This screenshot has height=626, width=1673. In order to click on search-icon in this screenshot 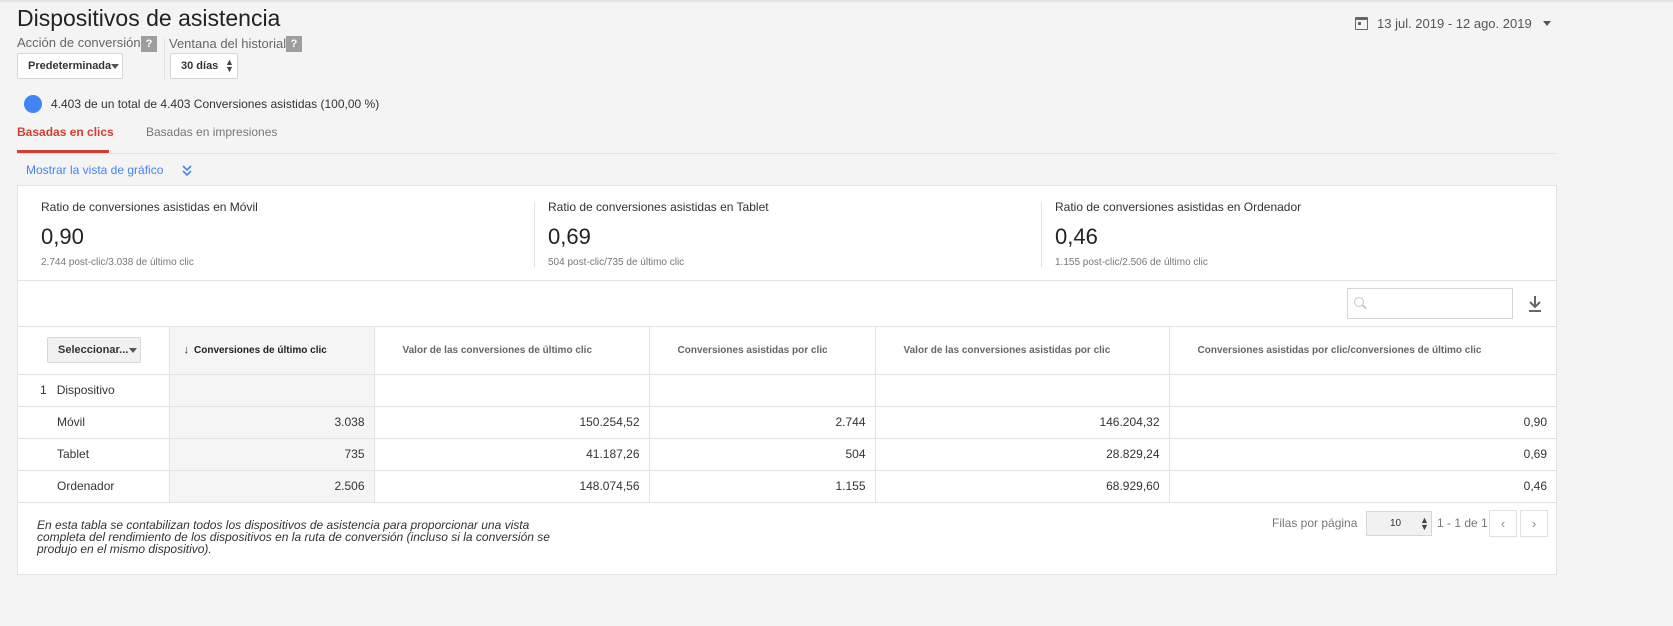, I will do `click(1359, 302)`.